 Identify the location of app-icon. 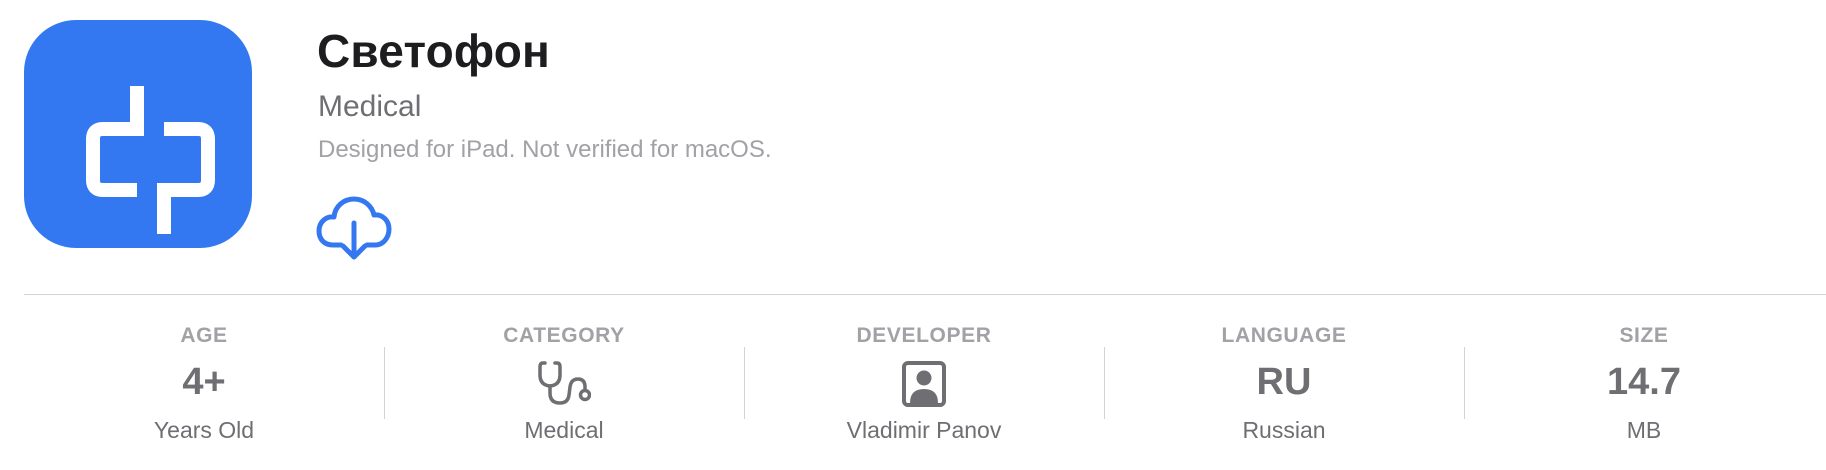
(138, 134).